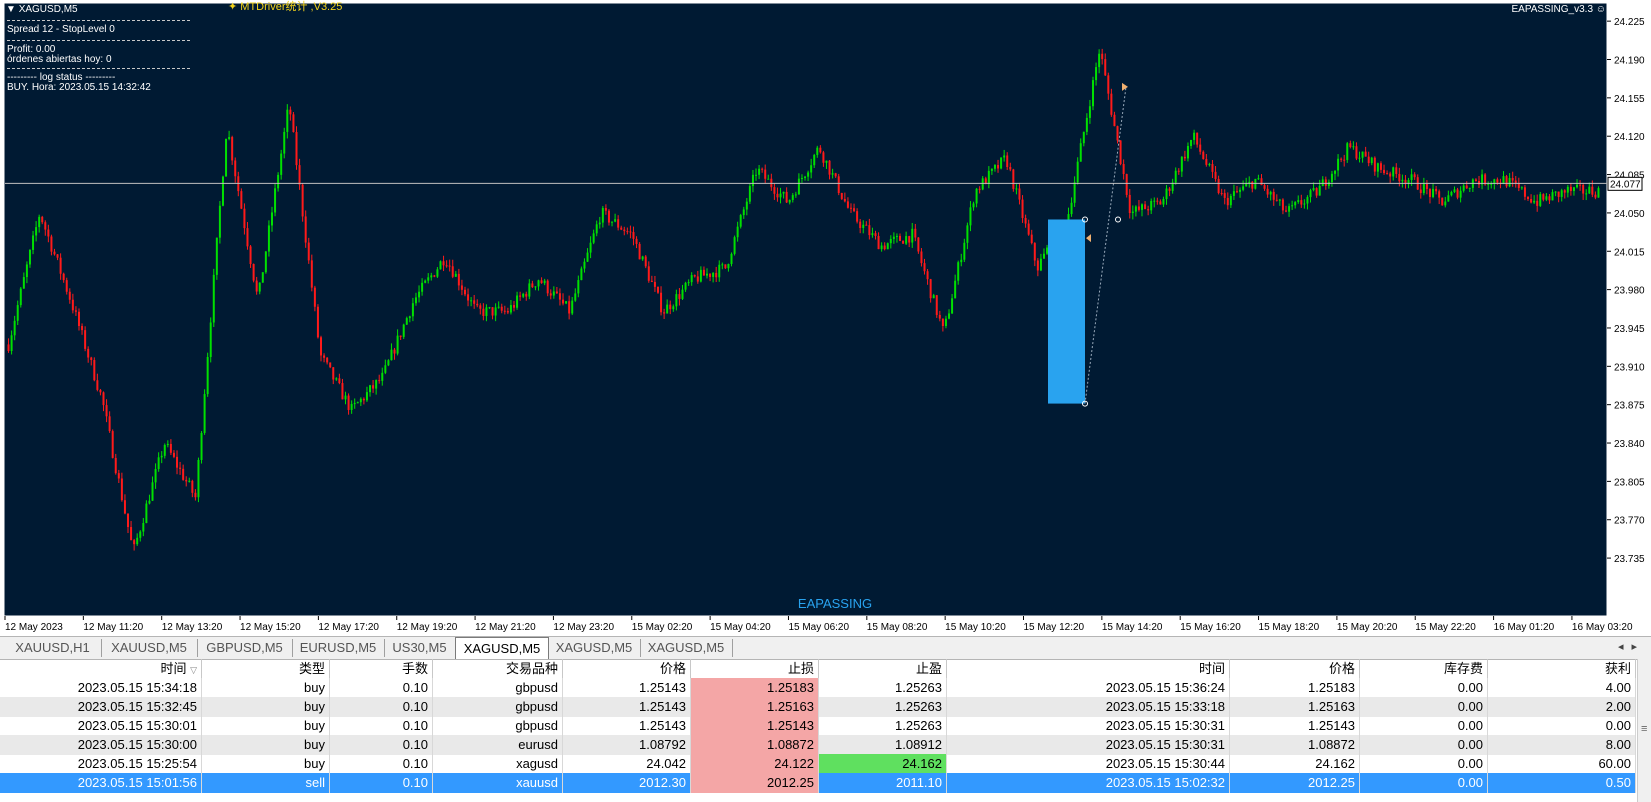 The image size is (1651, 802). What do you see at coordinates (338, 648) in the screenshot?
I see `tab-eurusd-m5: EURUSD,M5` at bounding box center [338, 648].